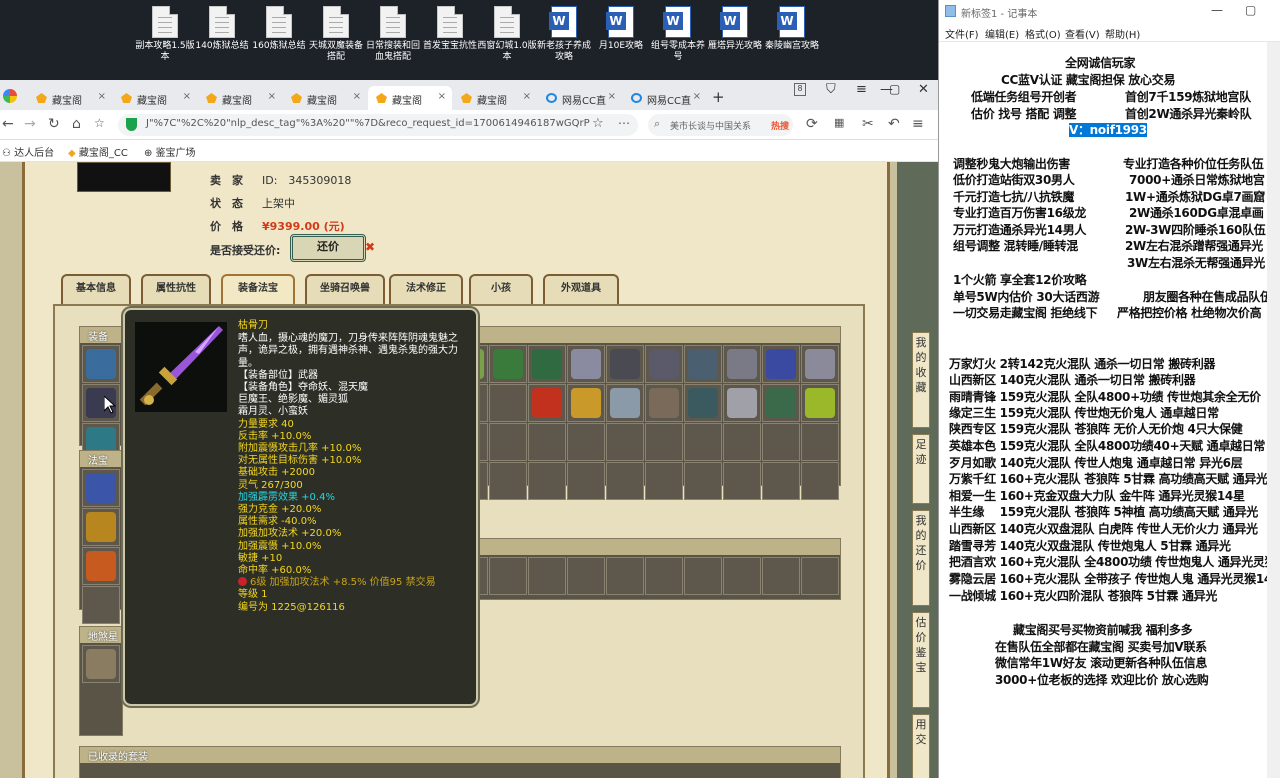 The height and width of the screenshot is (778, 1280). What do you see at coordinates (678, 34) in the screenshot?
I see `desktop-file-10: W 组号零成本养号` at bounding box center [678, 34].